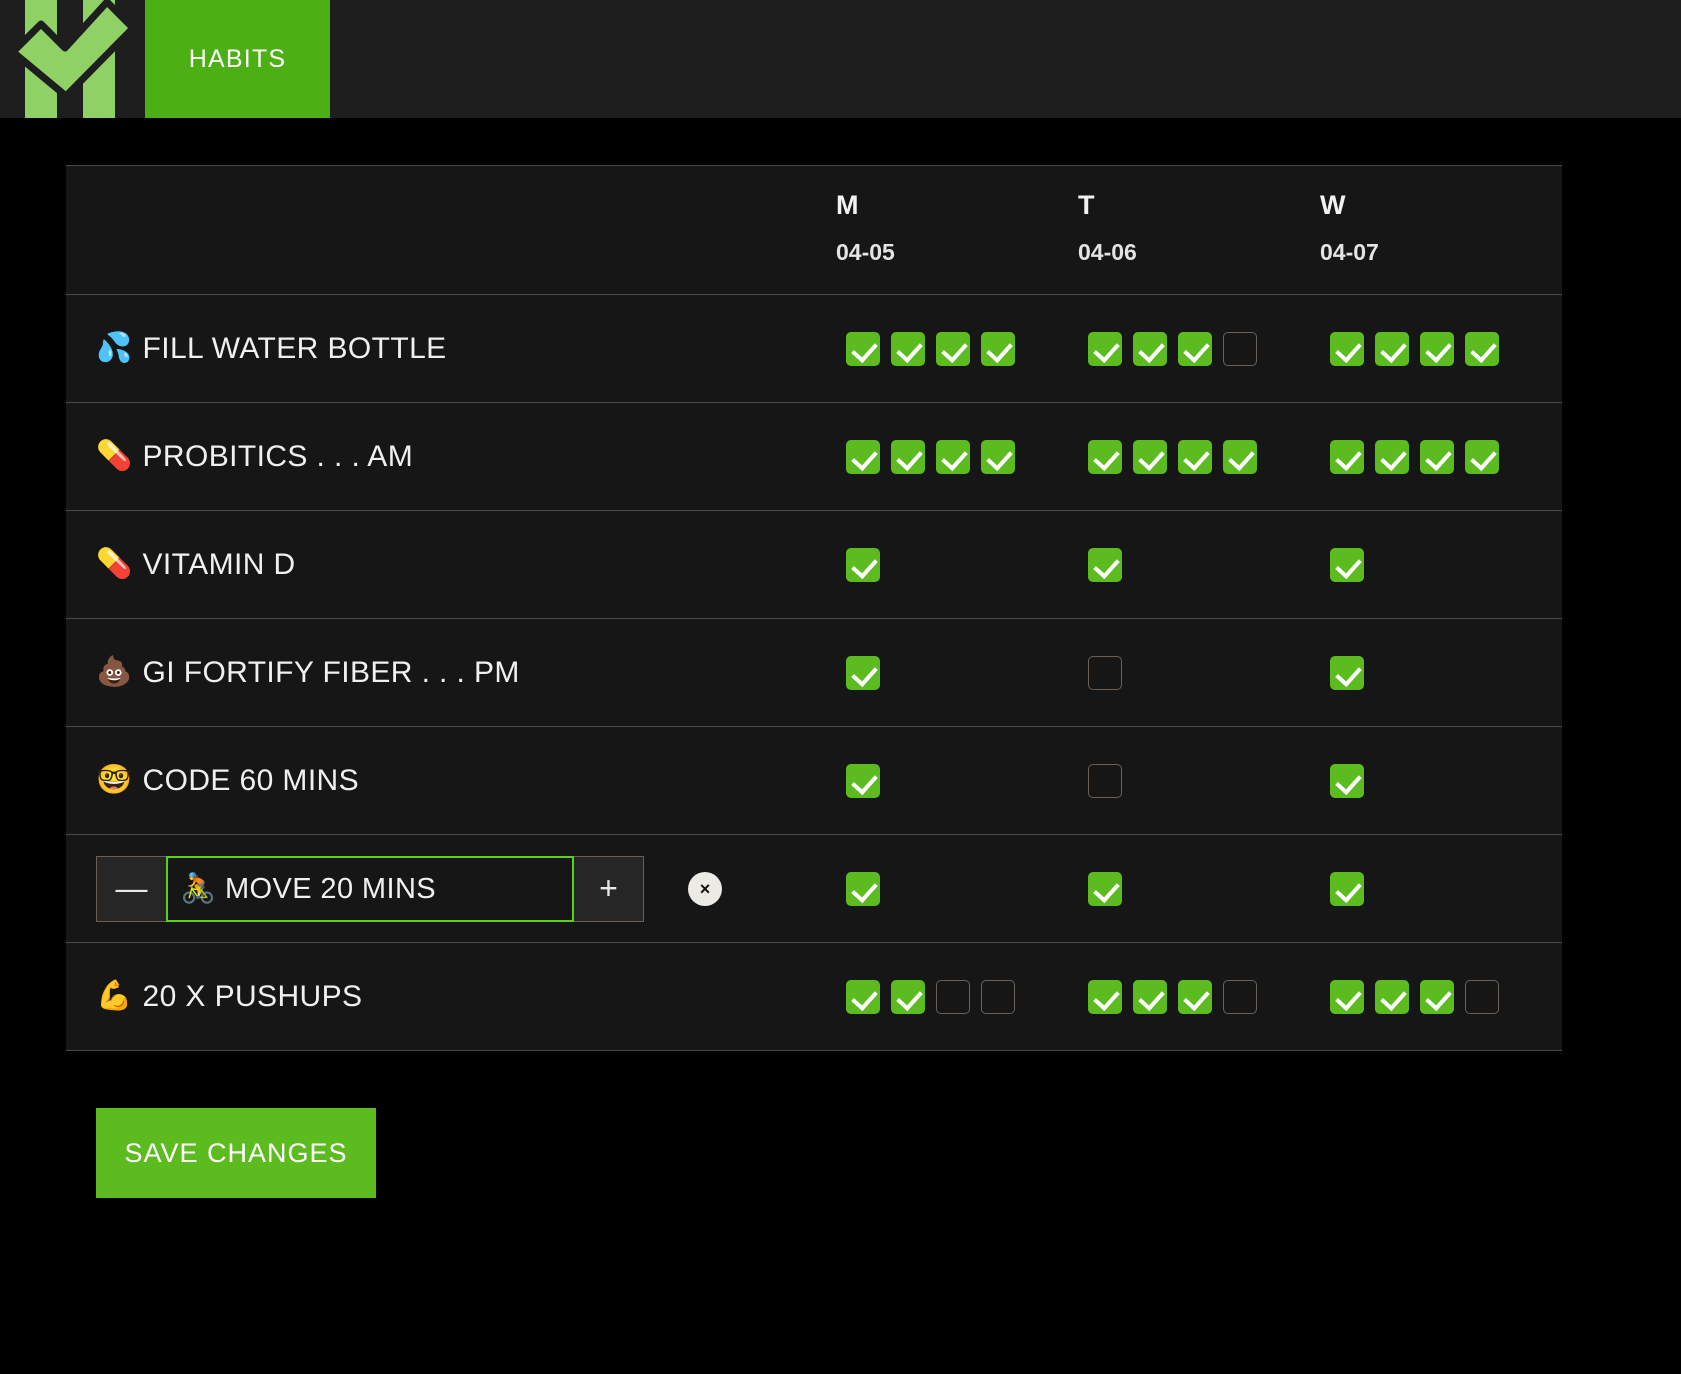 This screenshot has width=1681, height=1374. I want to click on habit-label: 💦 FILL WATER BOTTLE, so click(451, 349).